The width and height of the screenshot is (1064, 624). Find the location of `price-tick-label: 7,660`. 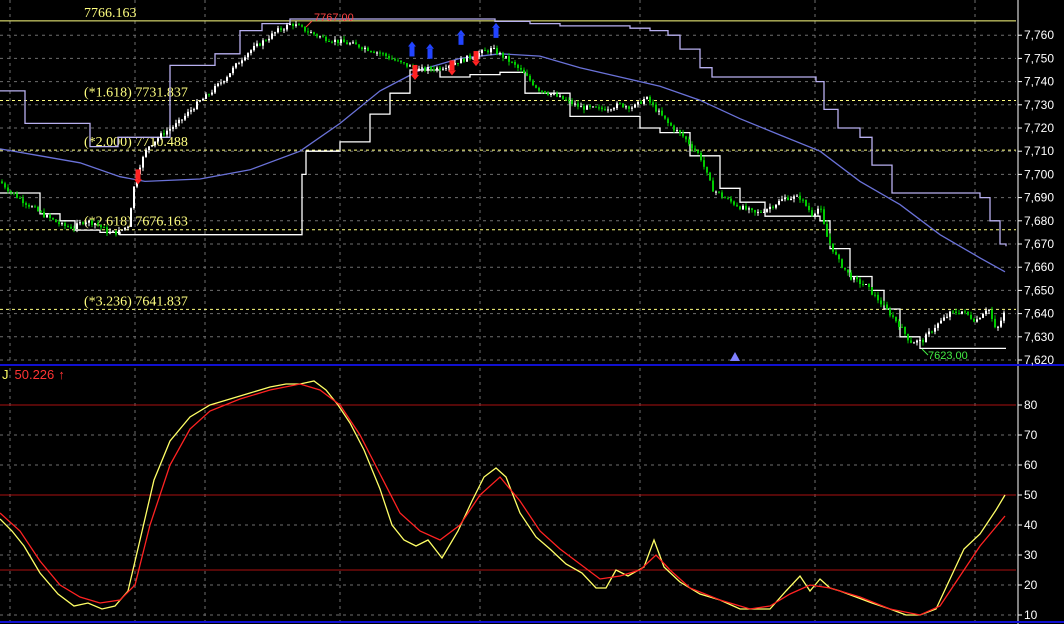

price-tick-label: 7,660 is located at coordinates (1039, 267).